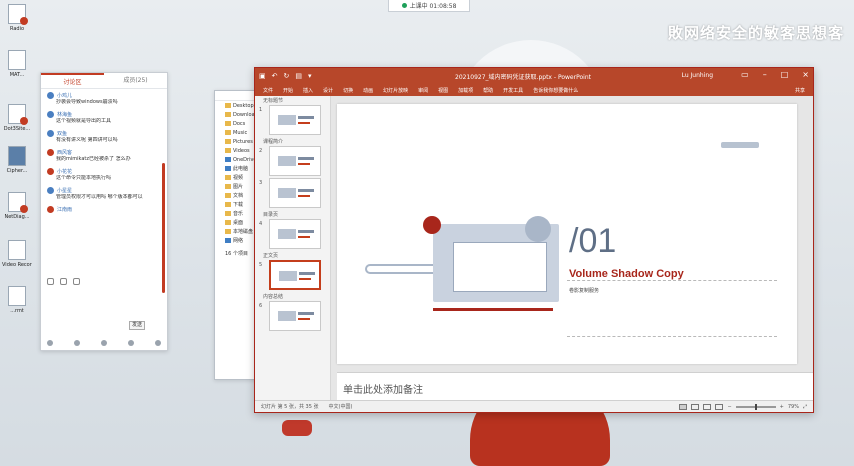  Describe the element at coordinates (626, 274) in the screenshot. I see `slide-heading: Volume Shadow Copy` at that location.